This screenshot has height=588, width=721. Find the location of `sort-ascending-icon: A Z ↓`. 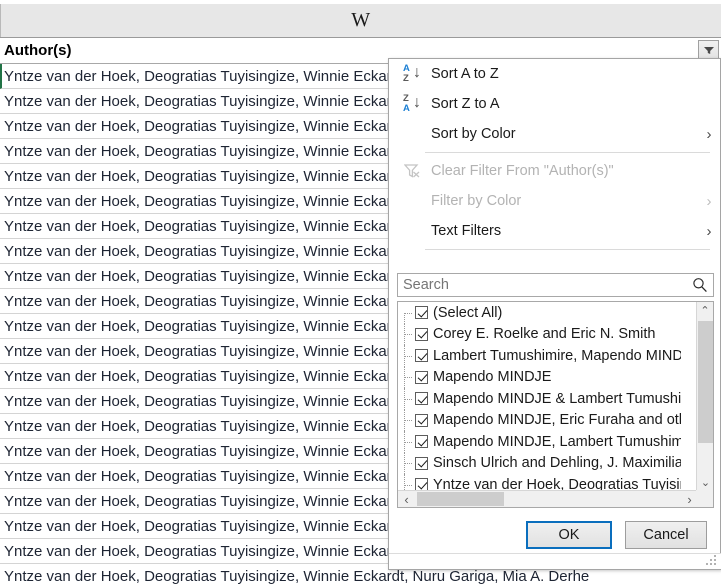

sort-ascending-icon: A Z ↓ is located at coordinates (412, 73).